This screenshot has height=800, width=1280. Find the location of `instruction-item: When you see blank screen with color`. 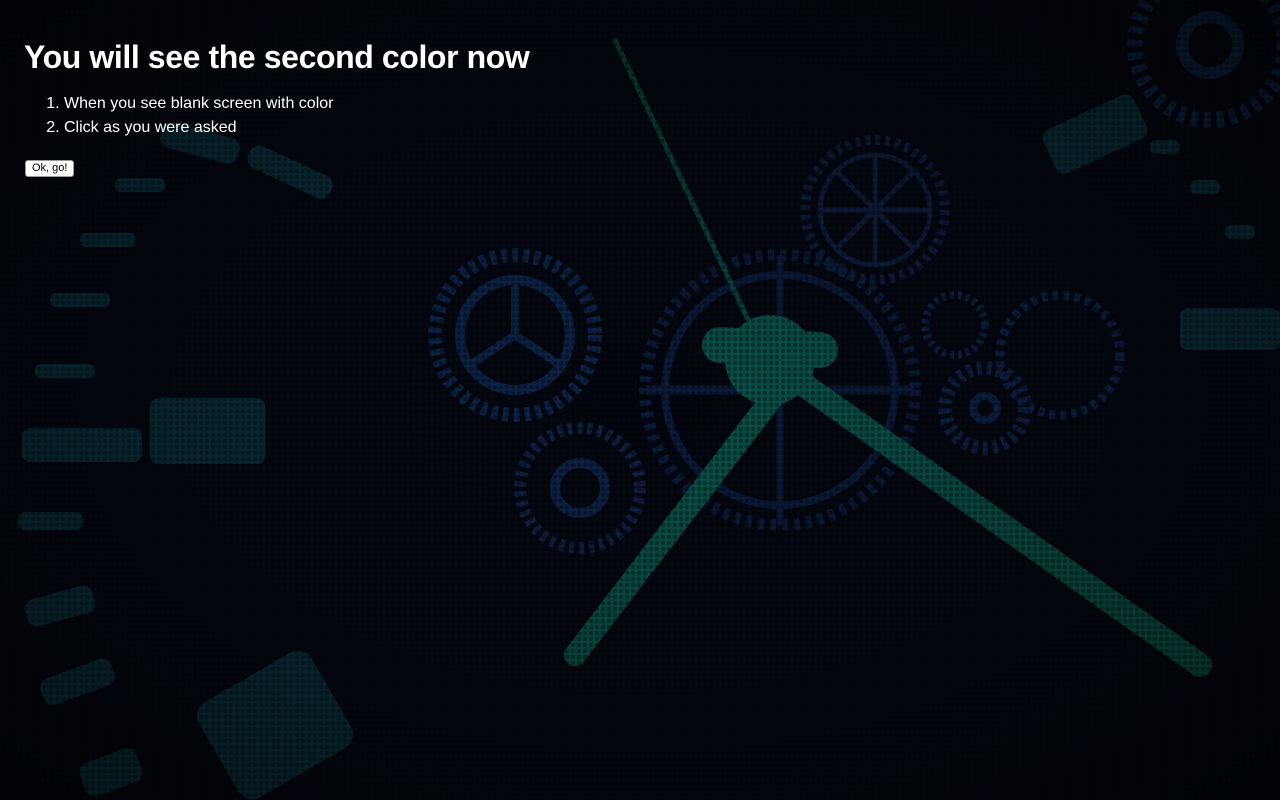

instruction-item: When you see blank screen with color is located at coordinates (296, 104).